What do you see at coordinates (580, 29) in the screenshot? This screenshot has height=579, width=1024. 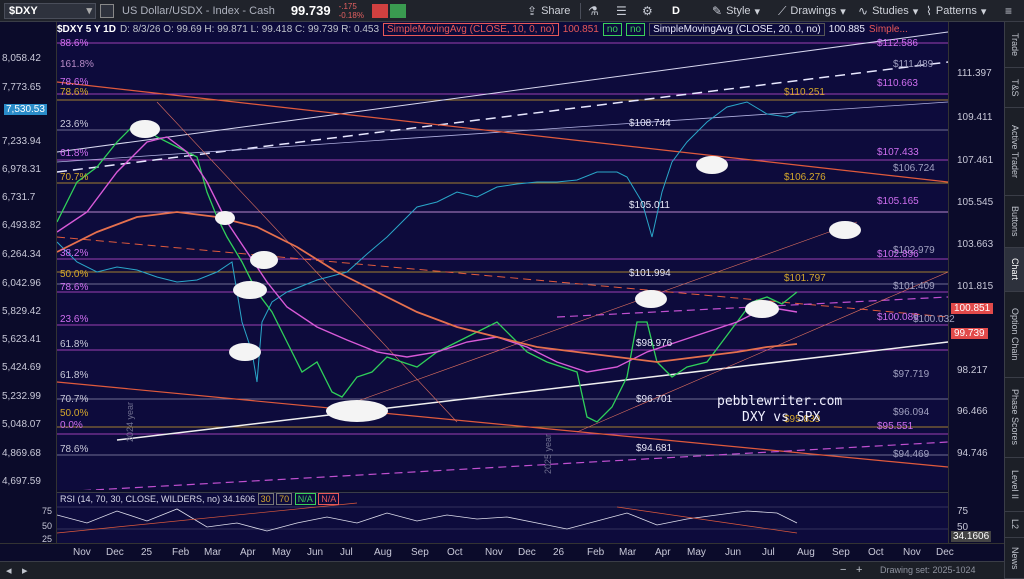 I see `sma10-value: 100.851` at bounding box center [580, 29].